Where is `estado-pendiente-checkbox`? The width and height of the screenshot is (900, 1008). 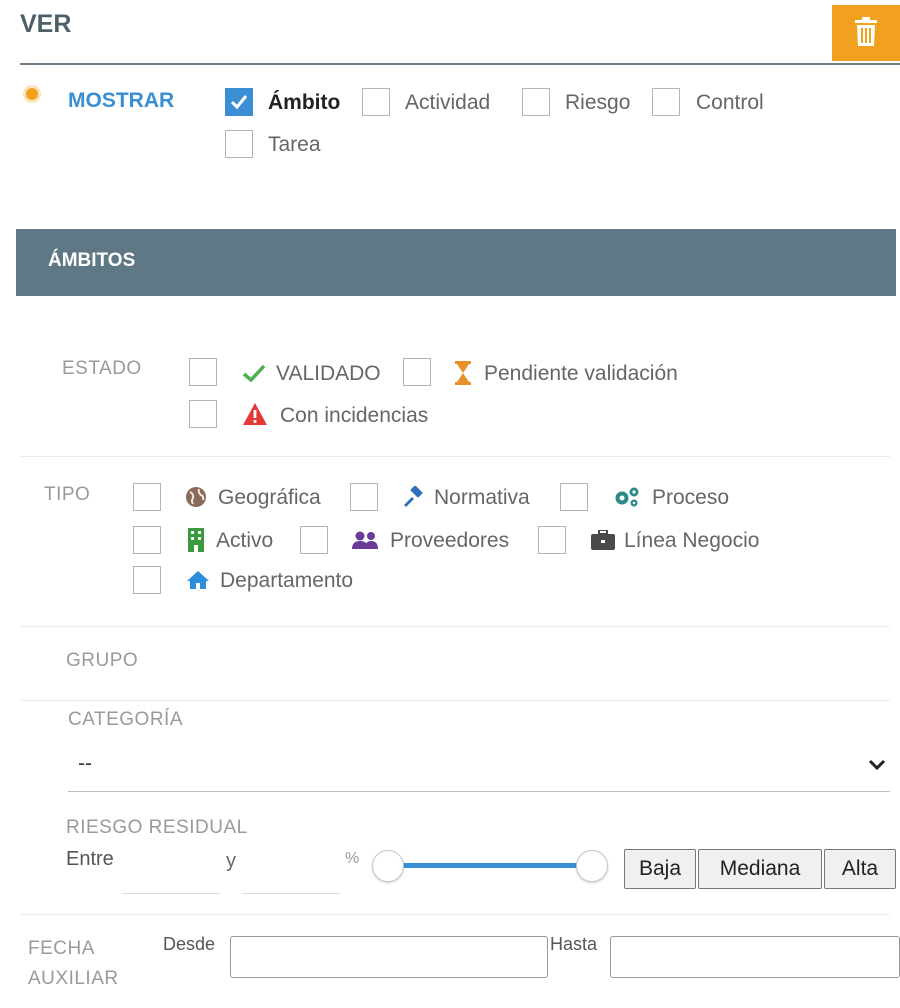 estado-pendiente-checkbox is located at coordinates (417, 372).